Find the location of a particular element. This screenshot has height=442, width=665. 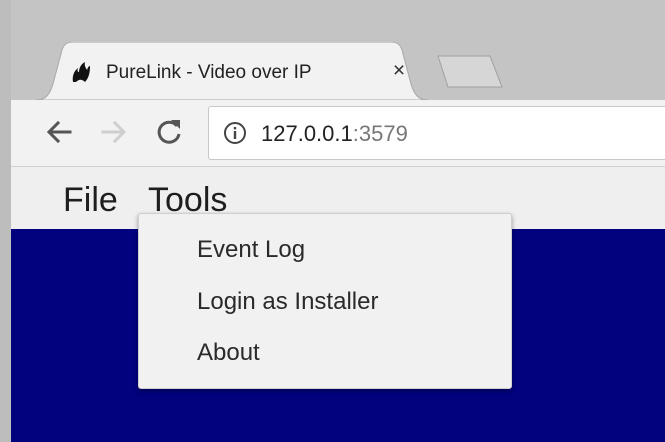

info-icon is located at coordinates (235, 133).